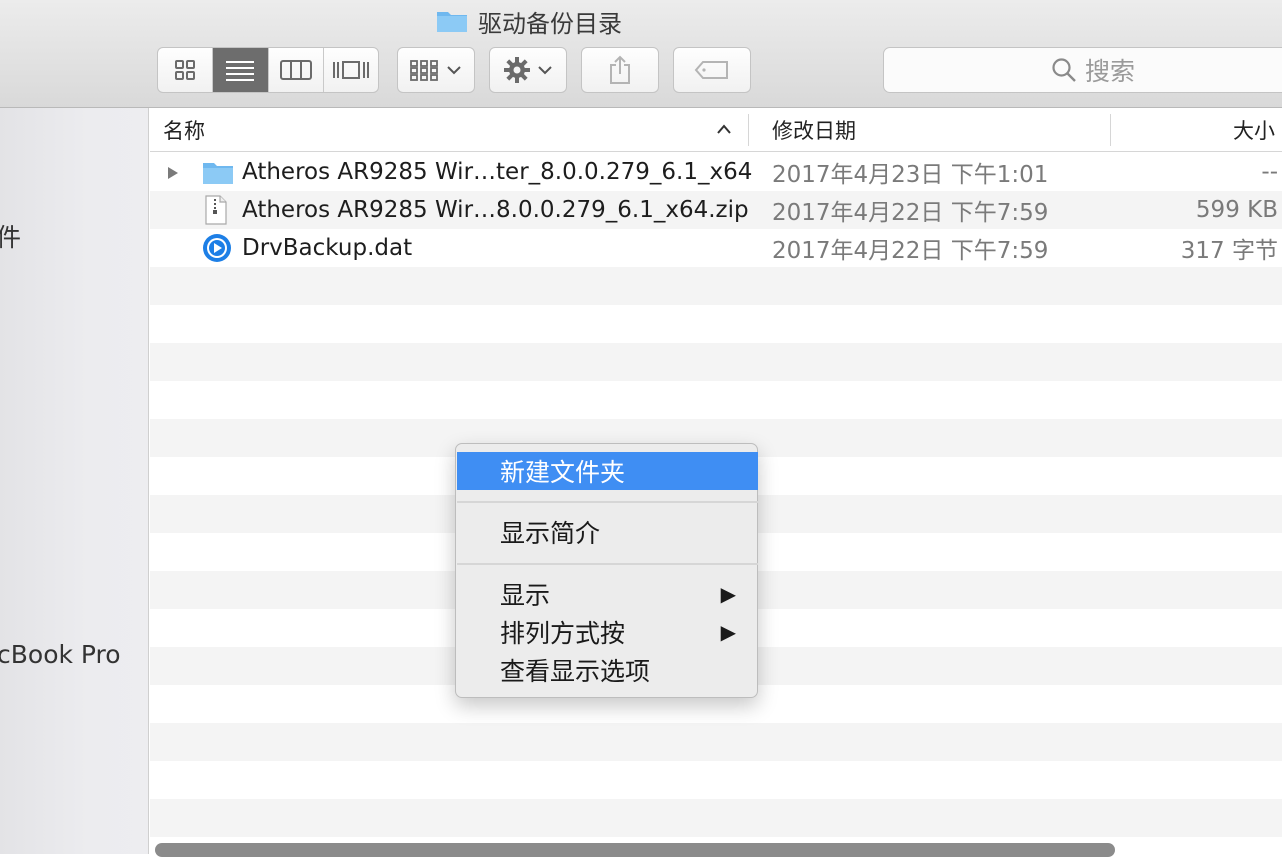 The width and height of the screenshot is (1282, 857). What do you see at coordinates (607, 632) in the screenshot?
I see `menu-item-sort-by: 排列方式按 ▶` at bounding box center [607, 632].